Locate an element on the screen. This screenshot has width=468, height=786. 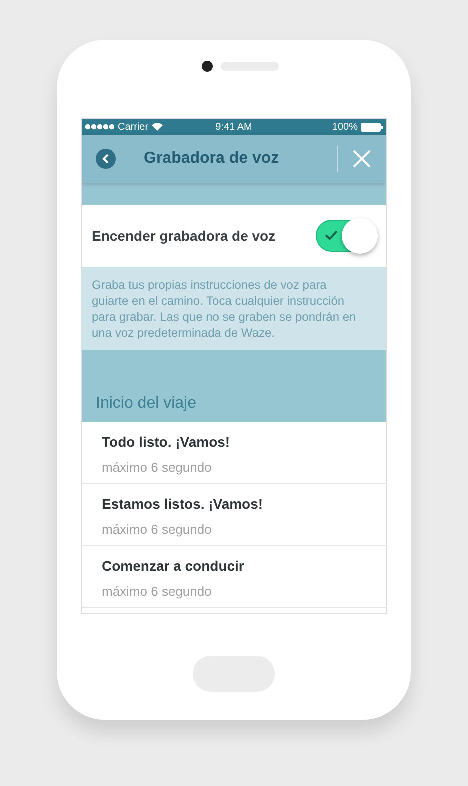
close-icon is located at coordinates (362, 159).